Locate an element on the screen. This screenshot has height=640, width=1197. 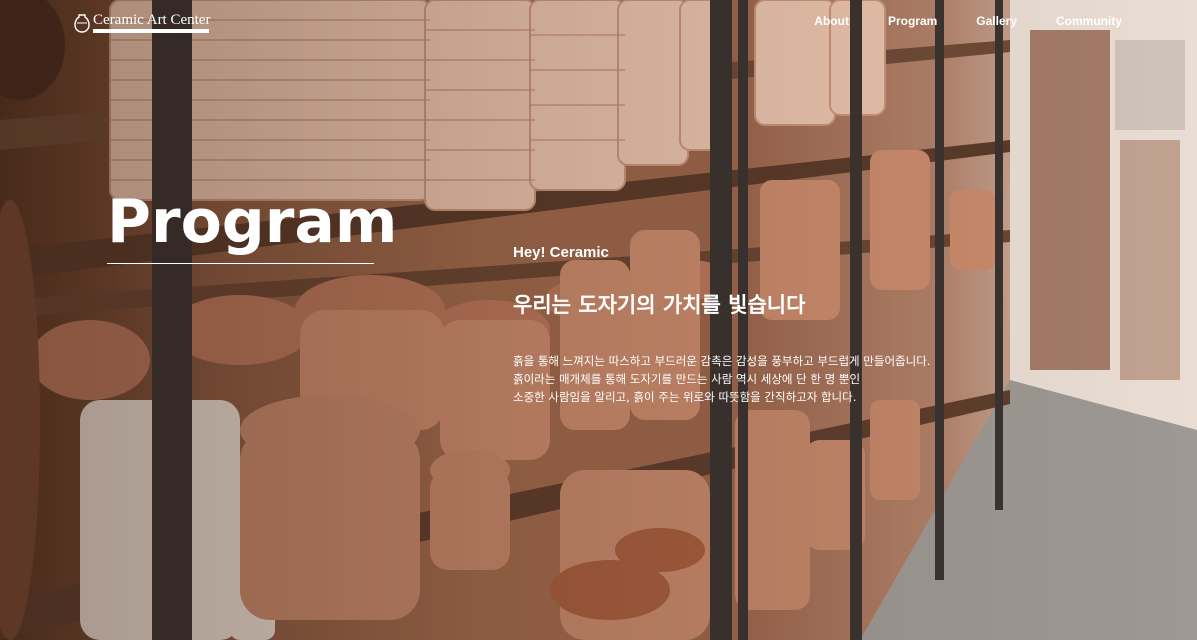
title-divider is located at coordinates (240, 263).